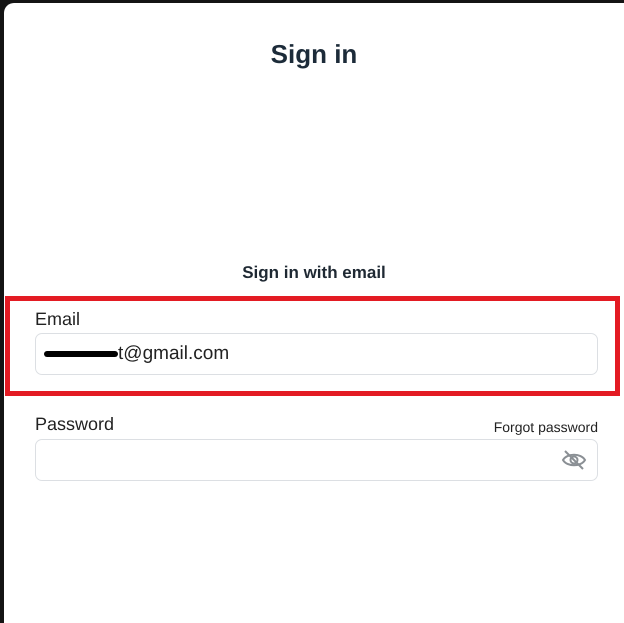 The image size is (624, 623). I want to click on section-heading: Sign in with email, so click(314, 273).